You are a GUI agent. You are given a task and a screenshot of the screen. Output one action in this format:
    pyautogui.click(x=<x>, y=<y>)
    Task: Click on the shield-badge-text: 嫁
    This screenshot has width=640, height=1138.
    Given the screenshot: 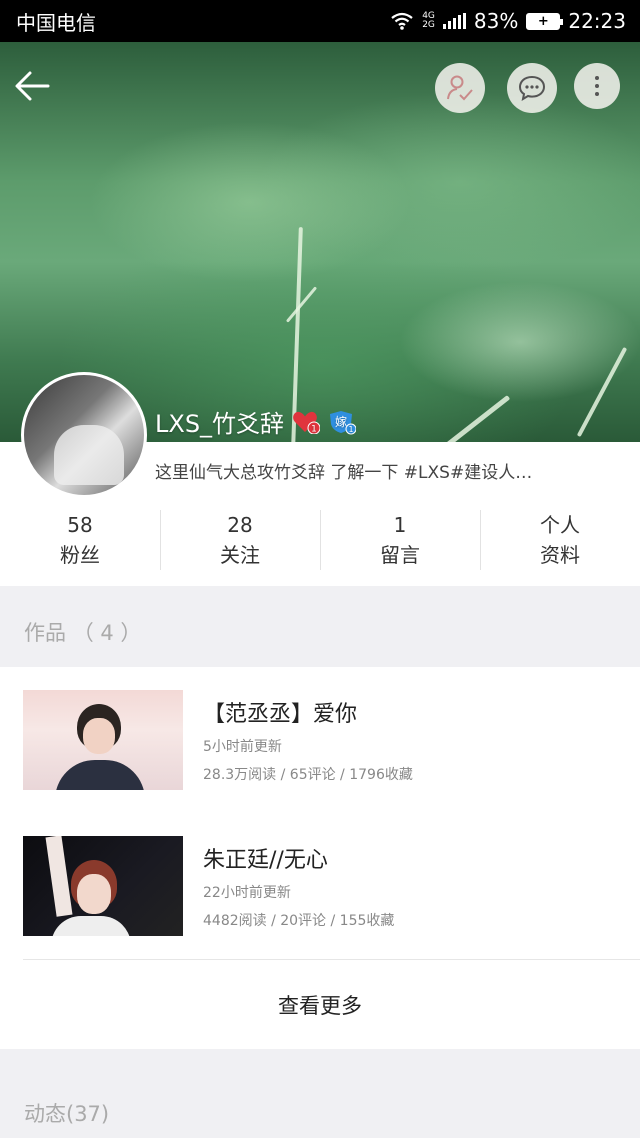 What is the action you would take?
    pyautogui.click(x=341, y=421)
    